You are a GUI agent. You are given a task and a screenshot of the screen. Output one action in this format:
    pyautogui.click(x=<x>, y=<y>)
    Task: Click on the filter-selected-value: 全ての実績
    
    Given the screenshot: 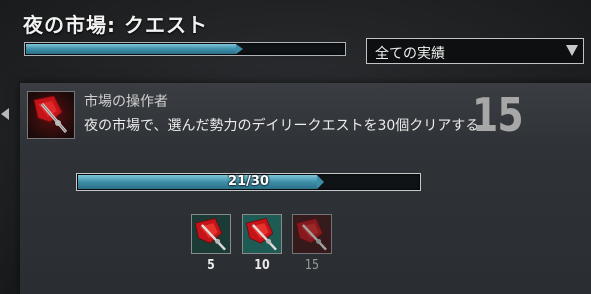 What is the action you would take?
    pyautogui.click(x=410, y=54)
    